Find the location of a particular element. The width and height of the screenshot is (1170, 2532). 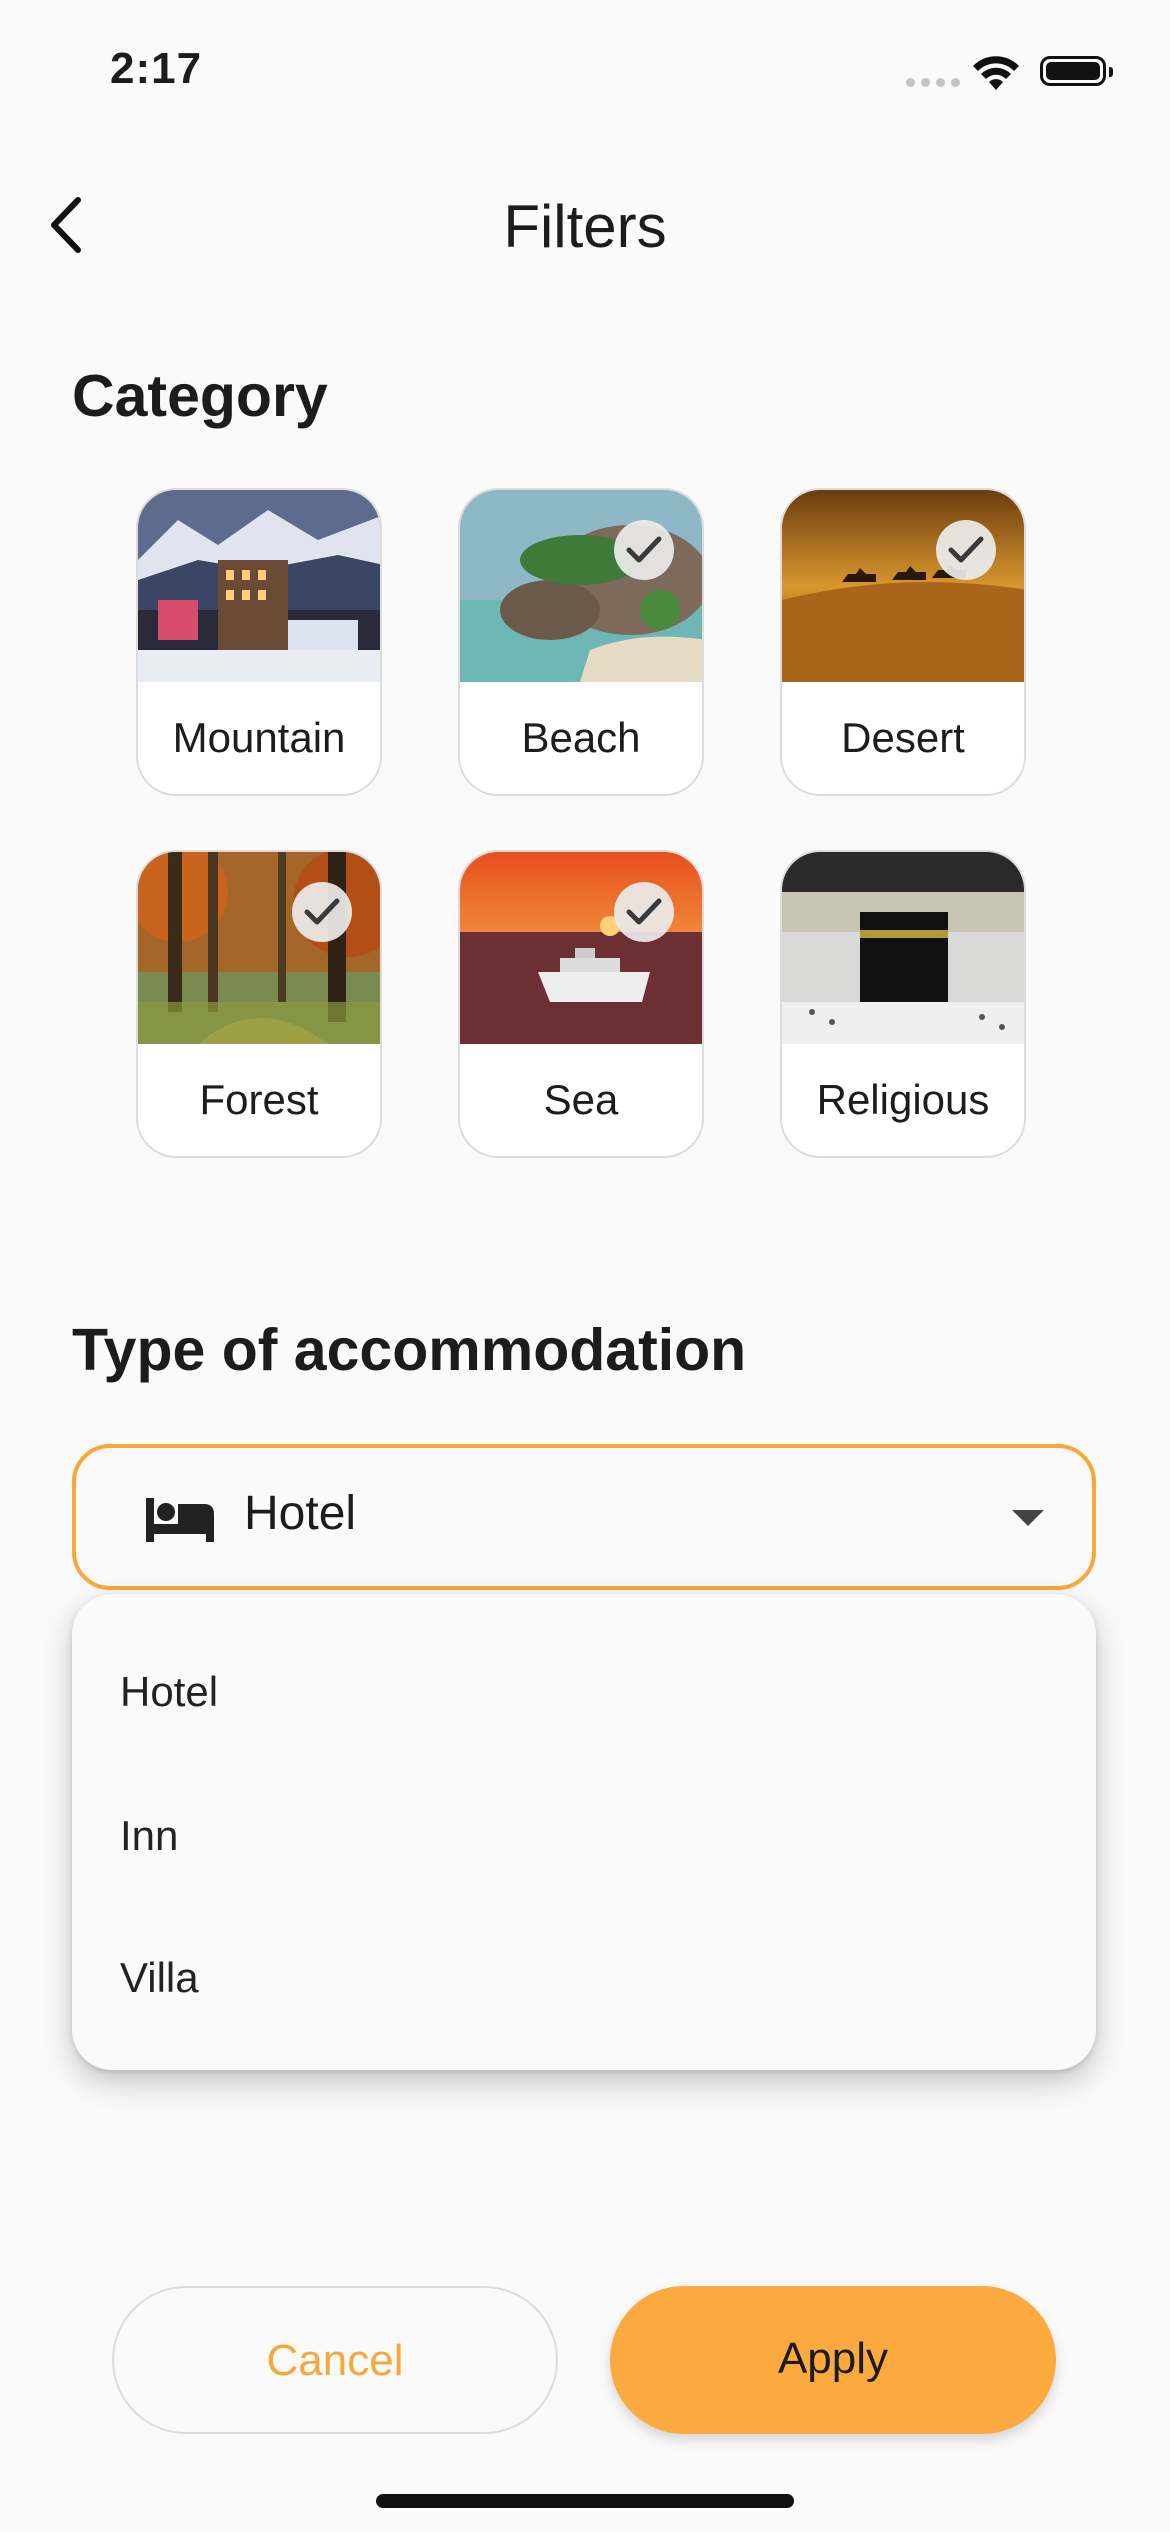

category-card-mountain: Mountain is located at coordinates (259, 642).